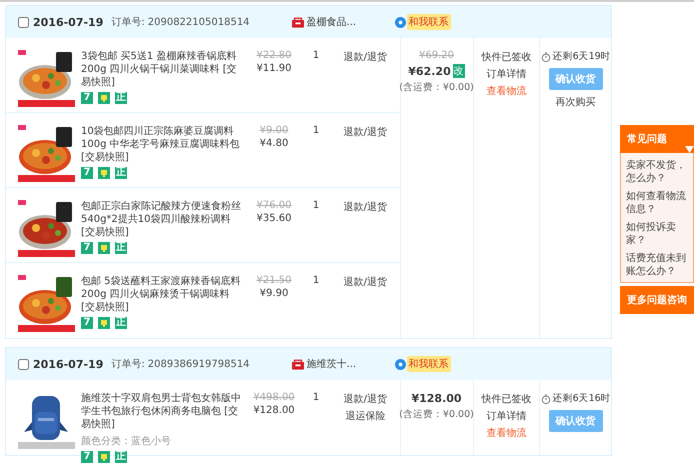 This screenshot has height=465, width=694. I want to click on unit-price: ¥35.60, so click(274, 218).